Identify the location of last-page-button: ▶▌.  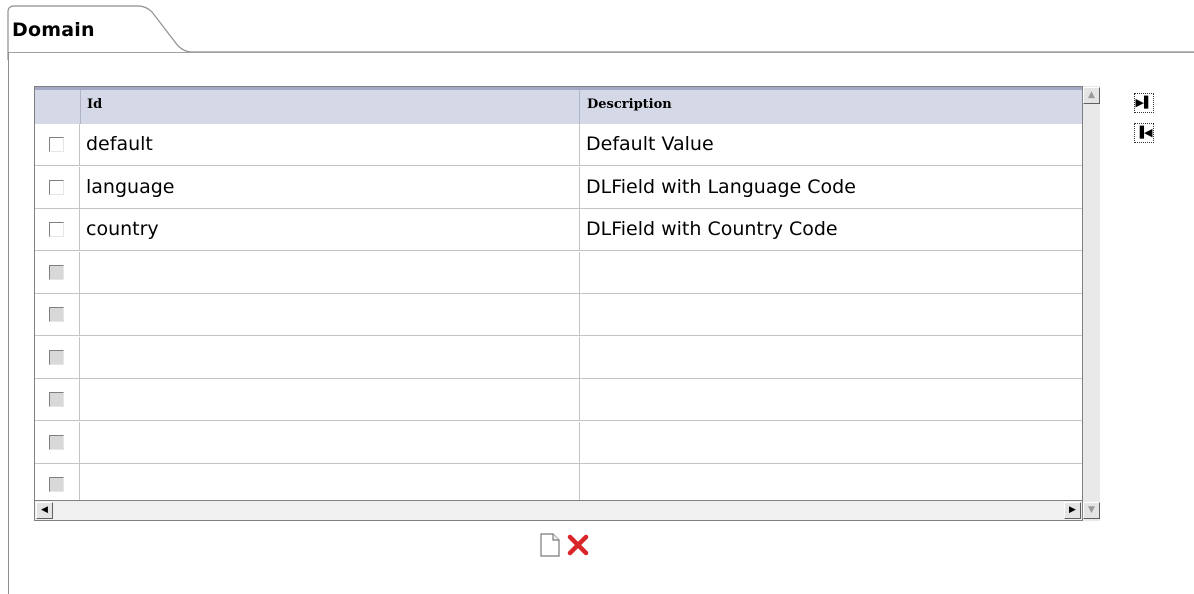
(1144, 103).